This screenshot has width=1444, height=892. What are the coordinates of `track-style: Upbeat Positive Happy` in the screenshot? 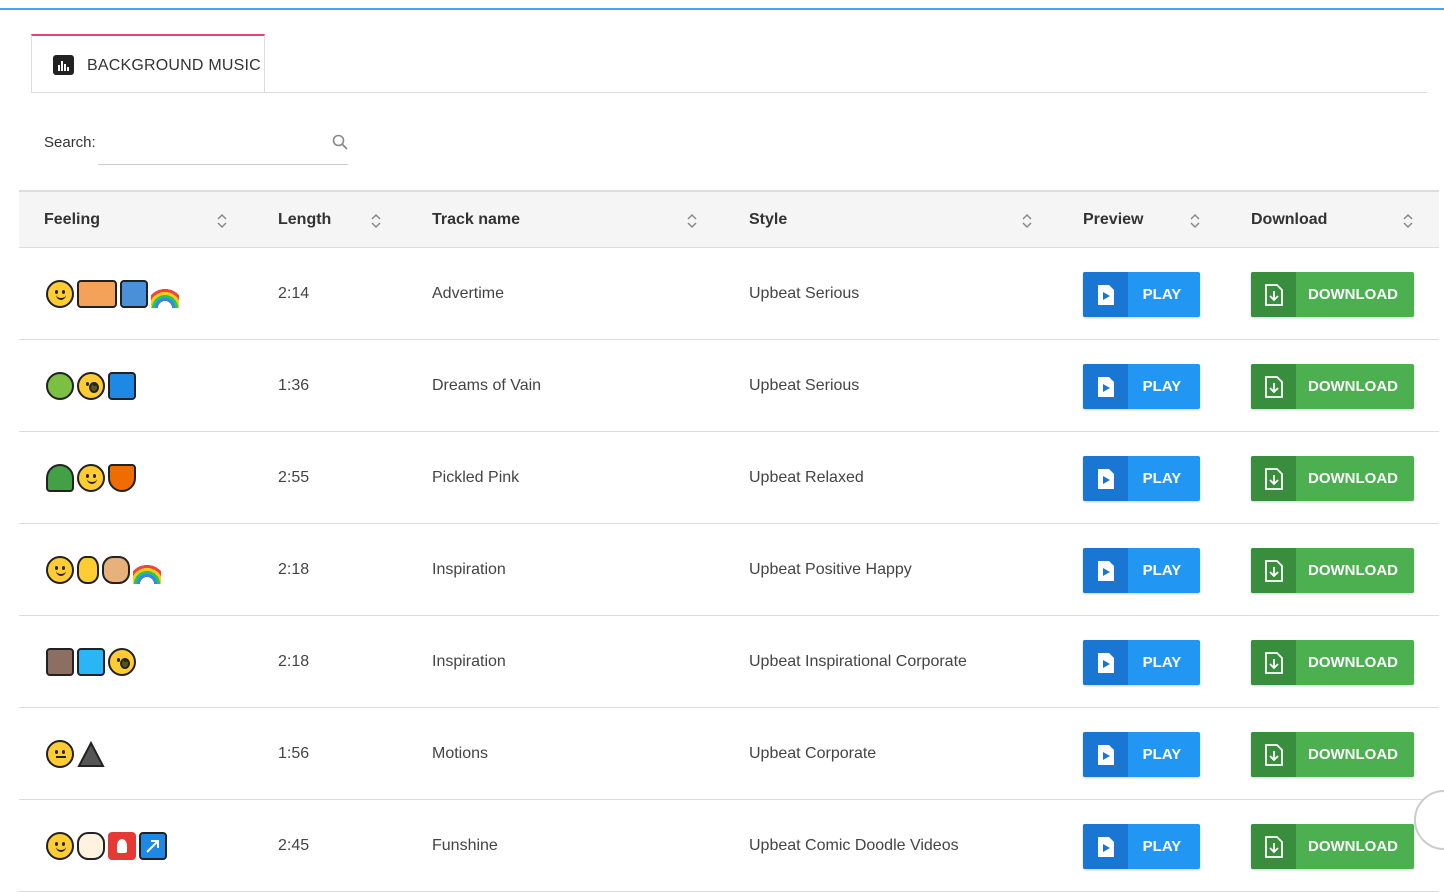 It's located at (830, 569).